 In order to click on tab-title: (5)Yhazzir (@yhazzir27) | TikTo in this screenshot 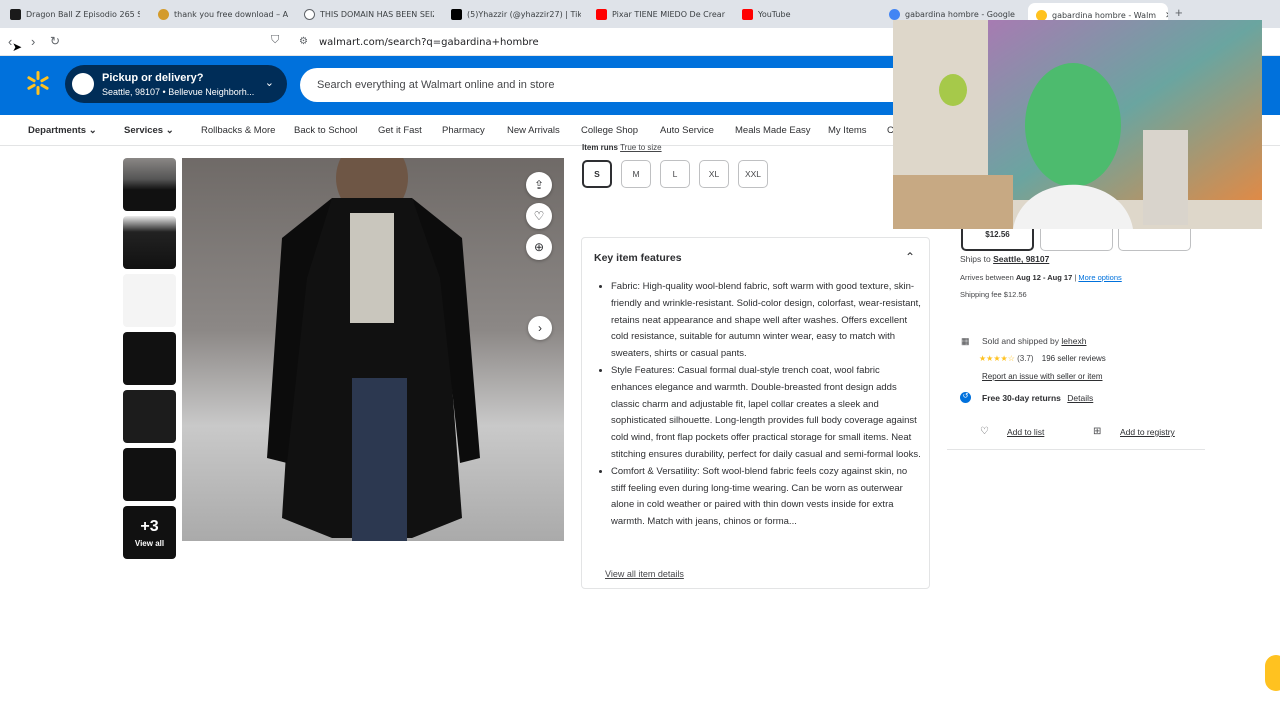, I will do `click(524, 14)`.